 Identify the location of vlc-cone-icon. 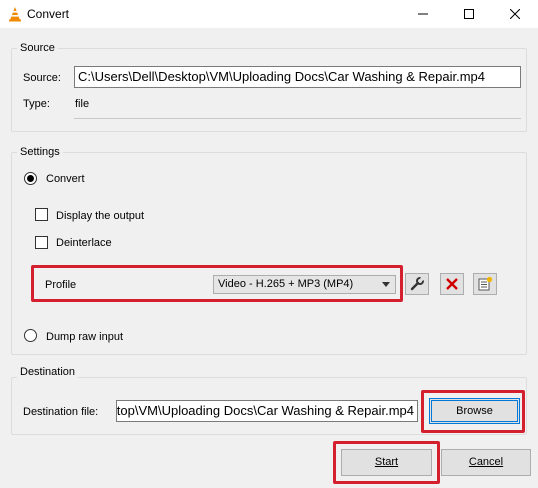
(15, 14).